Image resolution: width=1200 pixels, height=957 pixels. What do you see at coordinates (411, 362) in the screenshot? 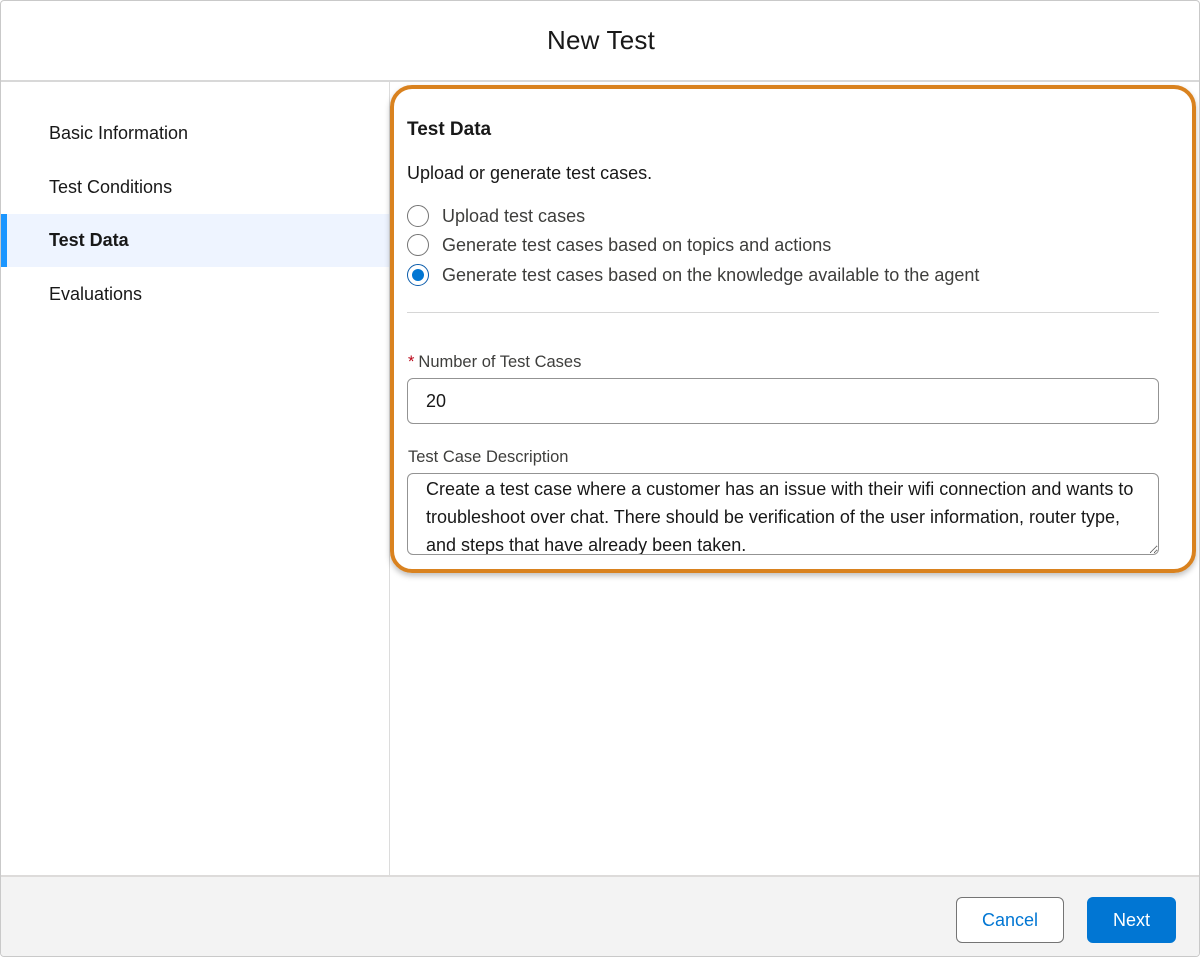
I see `required-indicator: *` at bounding box center [411, 362].